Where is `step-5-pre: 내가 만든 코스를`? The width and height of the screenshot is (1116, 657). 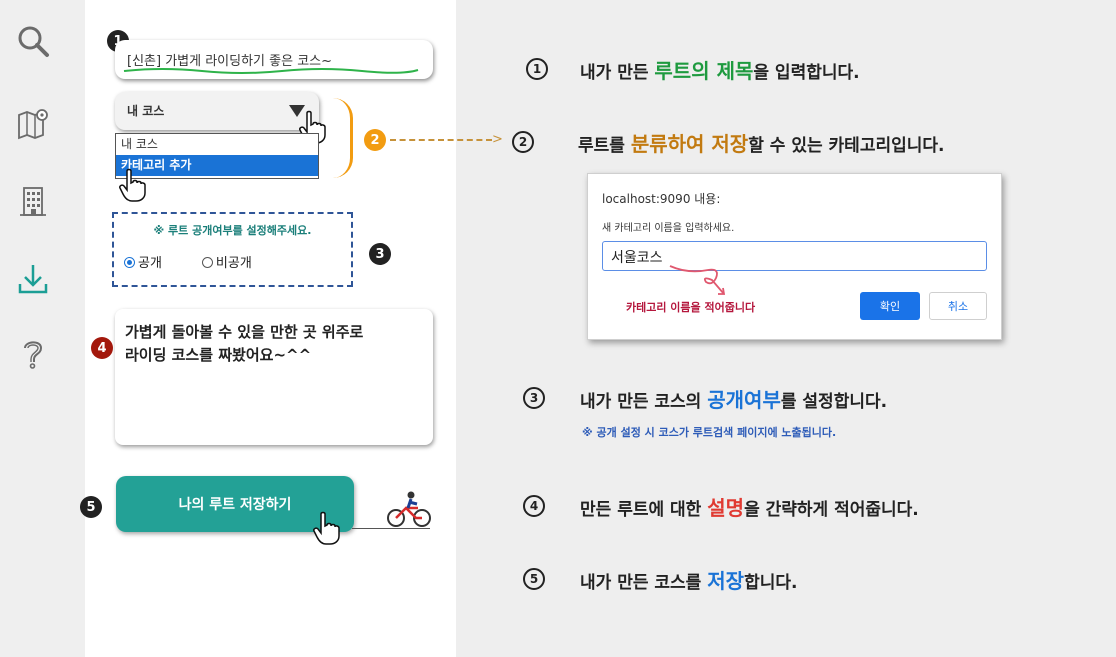
step-5-pre: 내가 만든 코스를 is located at coordinates (644, 583).